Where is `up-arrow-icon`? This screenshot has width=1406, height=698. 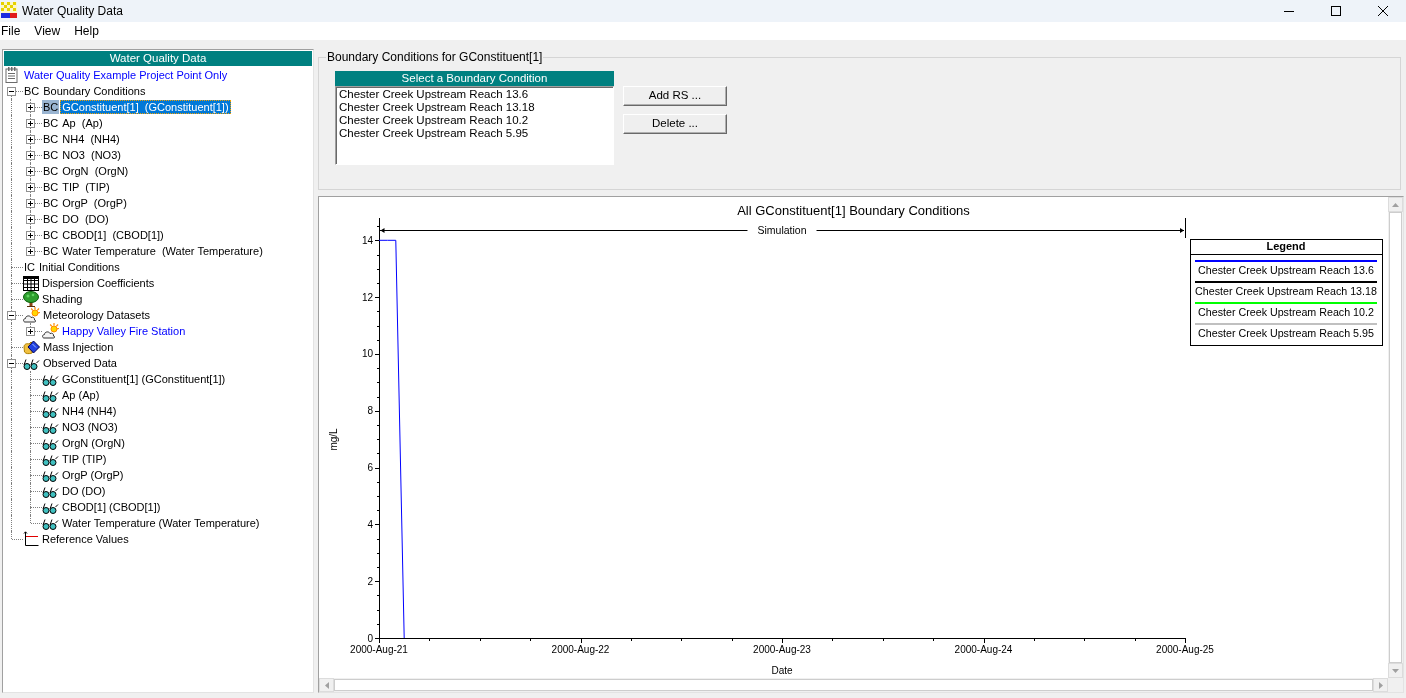 up-arrow-icon is located at coordinates (1395, 204).